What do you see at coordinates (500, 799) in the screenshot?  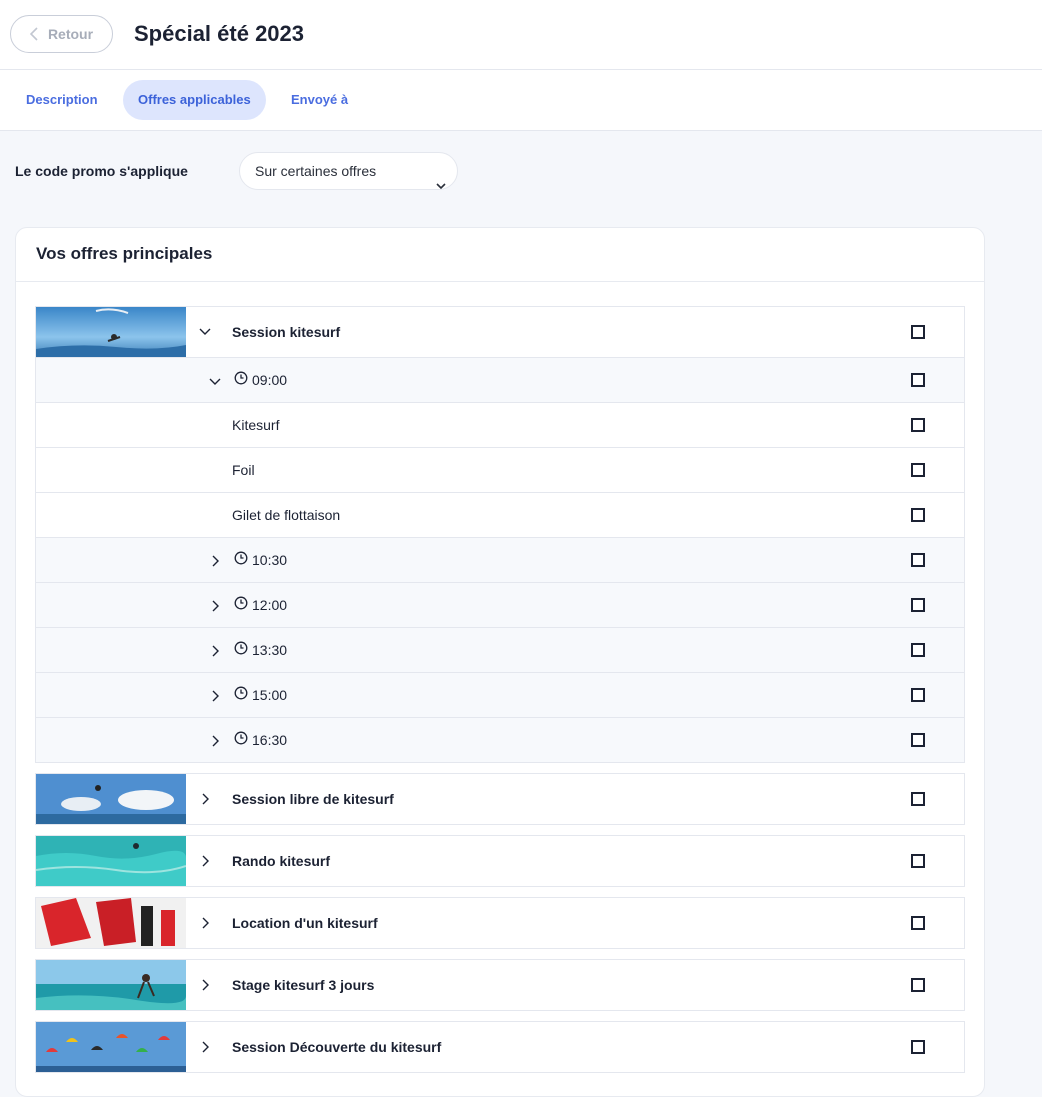 I see `offer-row: Session libre de kitesurf` at bounding box center [500, 799].